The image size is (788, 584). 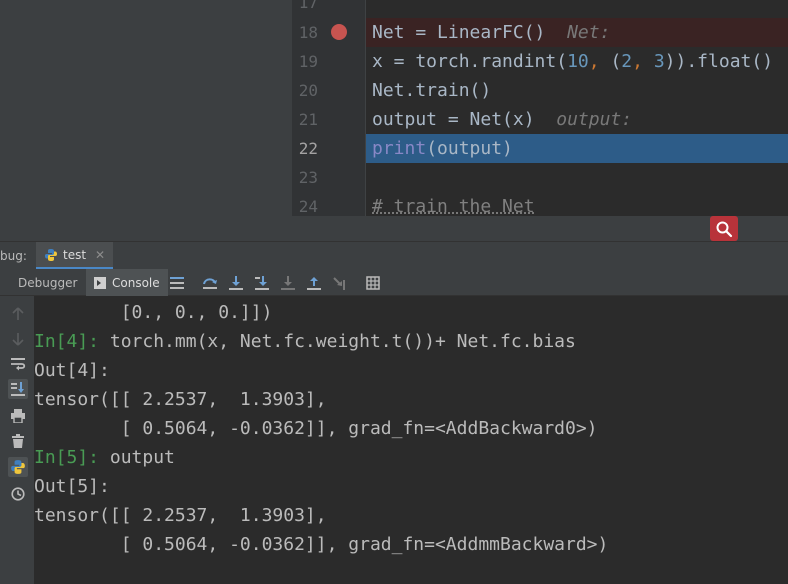 What do you see at coordinates (308, 119) in the screenshot?
I see `line-number: 21` at bounding box center [308, 119].